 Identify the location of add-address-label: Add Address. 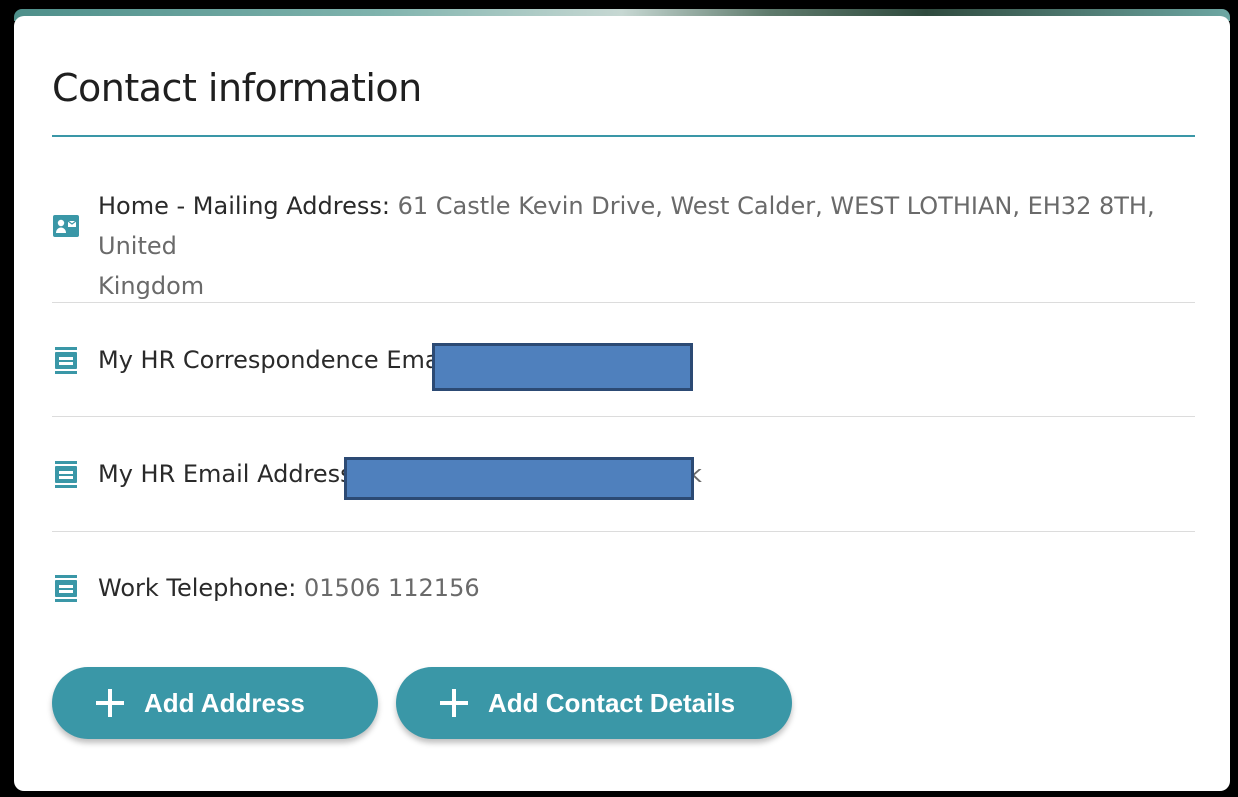
(224, 702).